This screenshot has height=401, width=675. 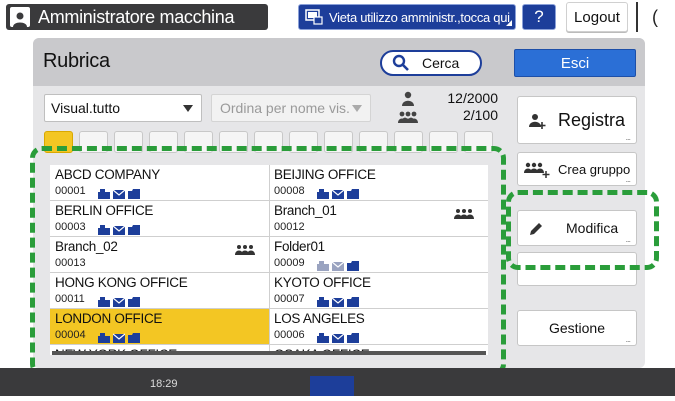 What do you see at coordinates (575, 63) in the screenshot?
I see `exit-button: Esci` at bounding box center [575, 63].